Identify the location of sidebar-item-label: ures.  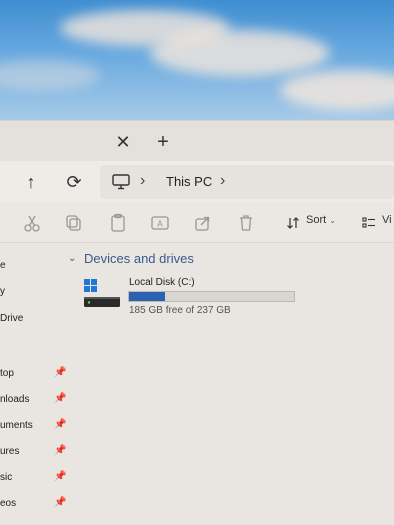
(10, 451).